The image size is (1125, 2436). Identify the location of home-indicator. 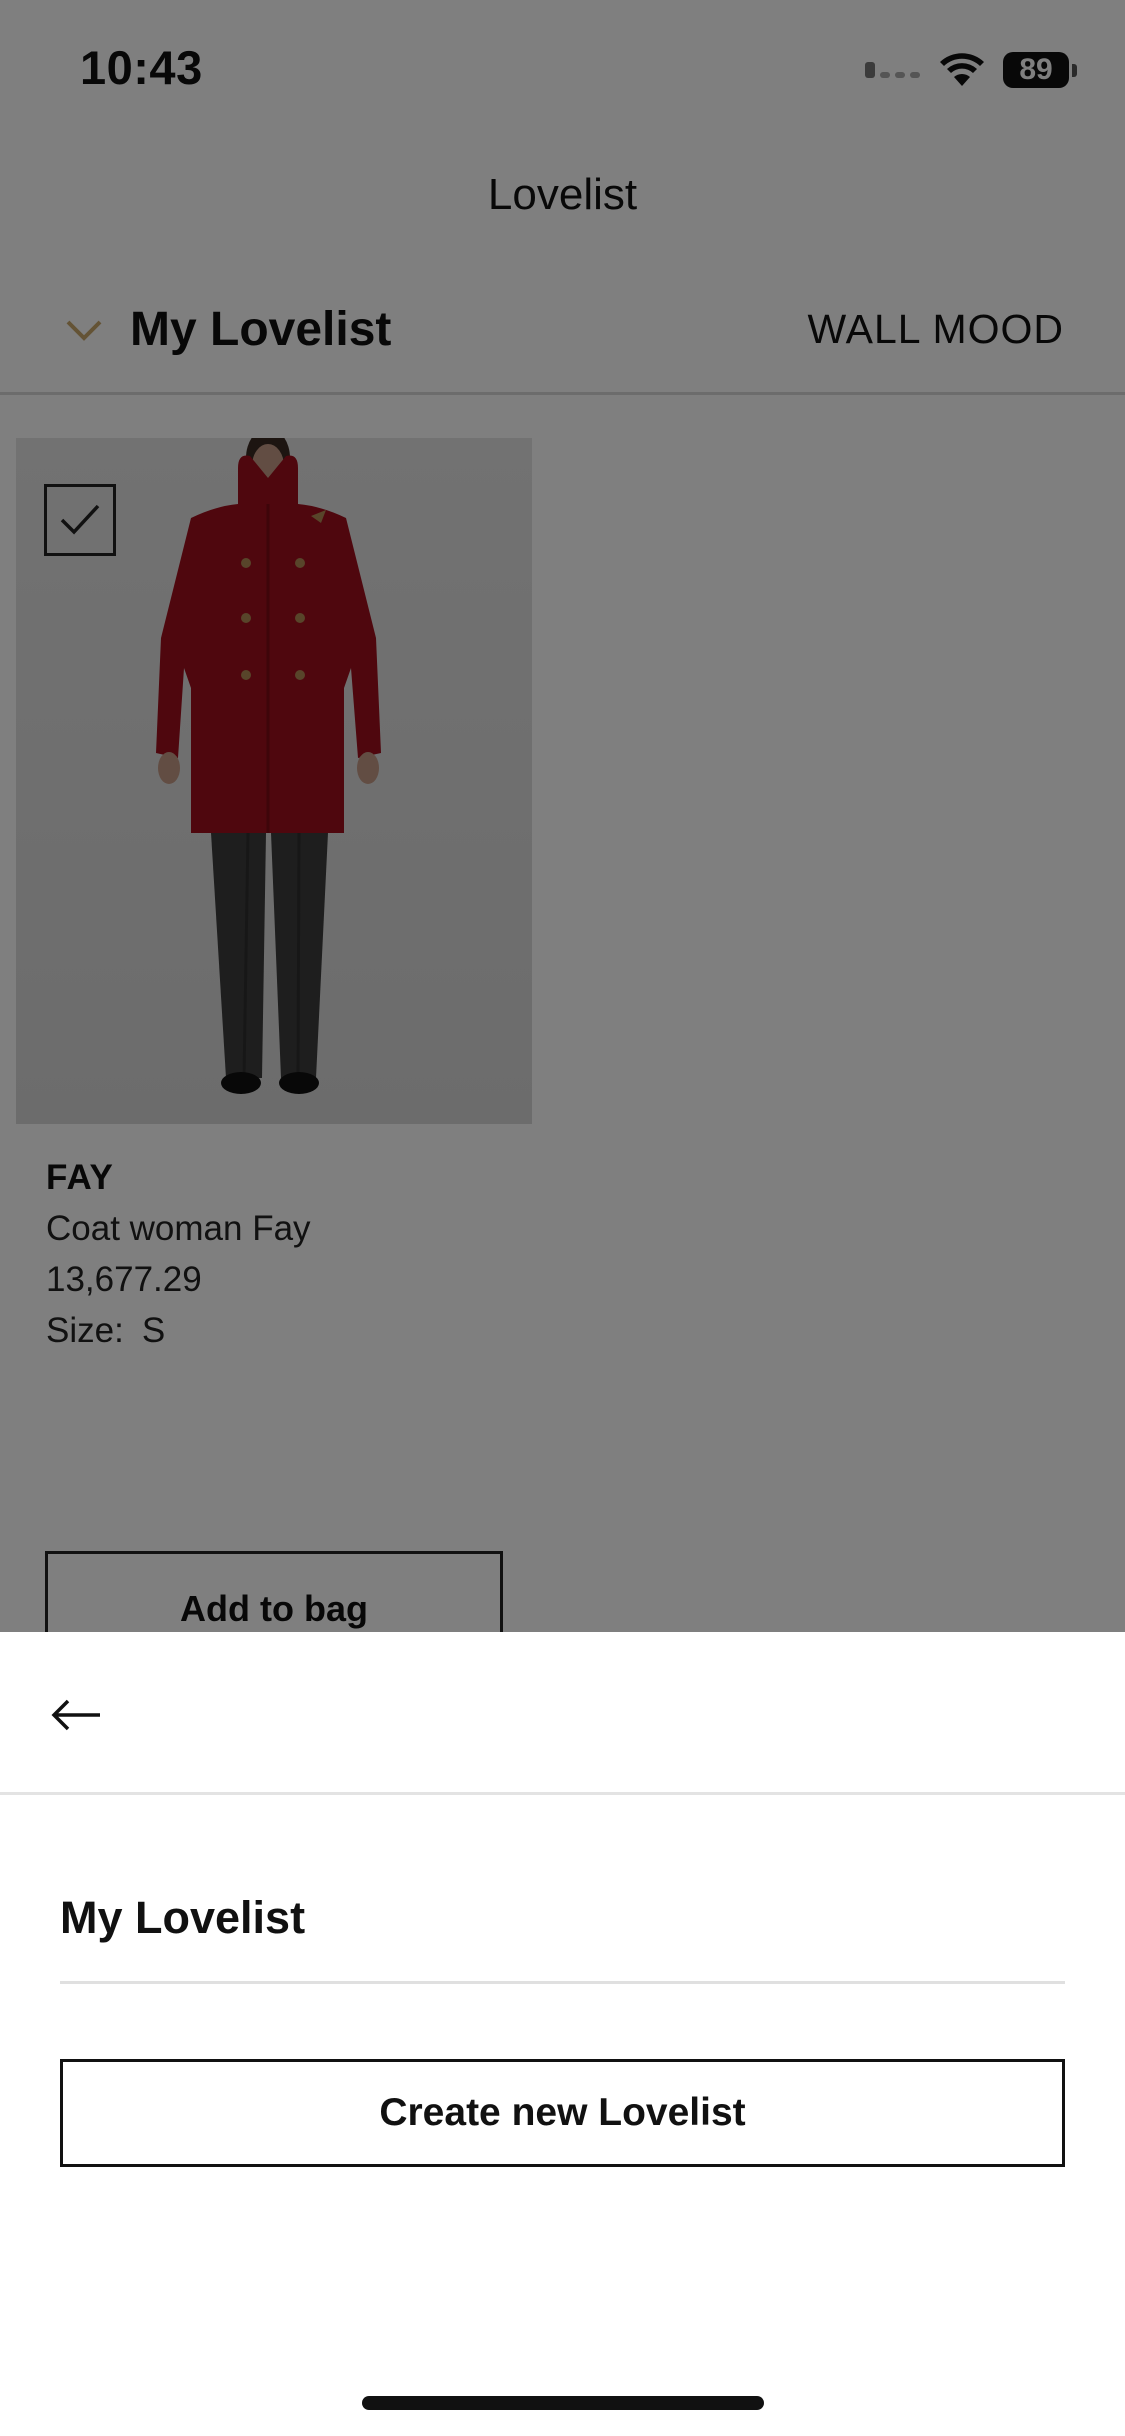
(563, 2403).